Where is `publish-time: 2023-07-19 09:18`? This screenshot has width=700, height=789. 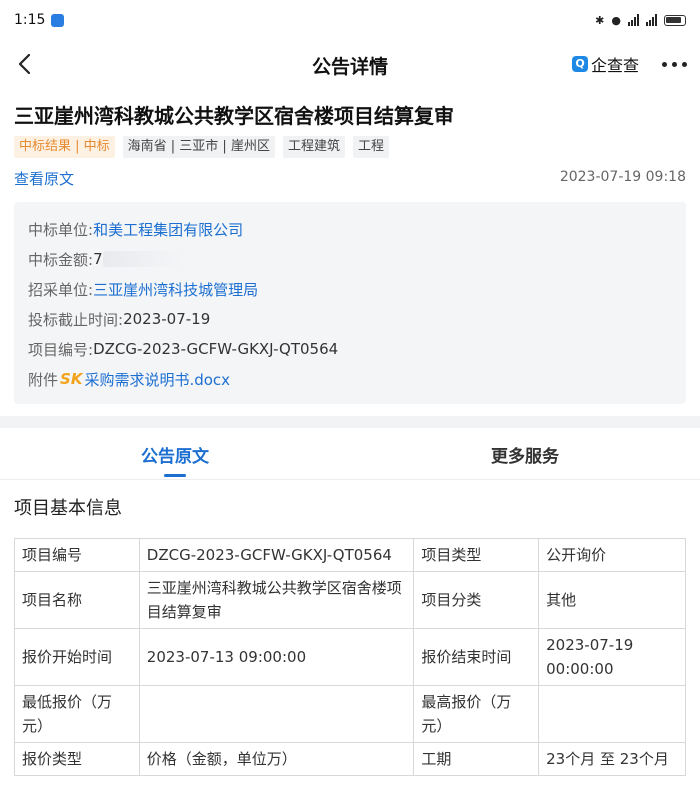 publish-time: 2023-07-19 09:18 is located at coordinates (622, 177).